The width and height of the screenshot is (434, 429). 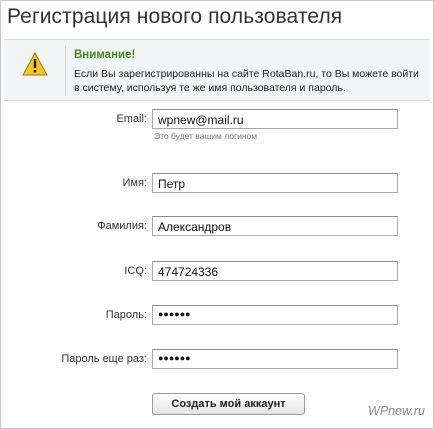 What do you see at coordinates (228, 404) in the screenshot?
I see `create-account-button: Создать мой аккаунт` at bounding box center [228, 404].